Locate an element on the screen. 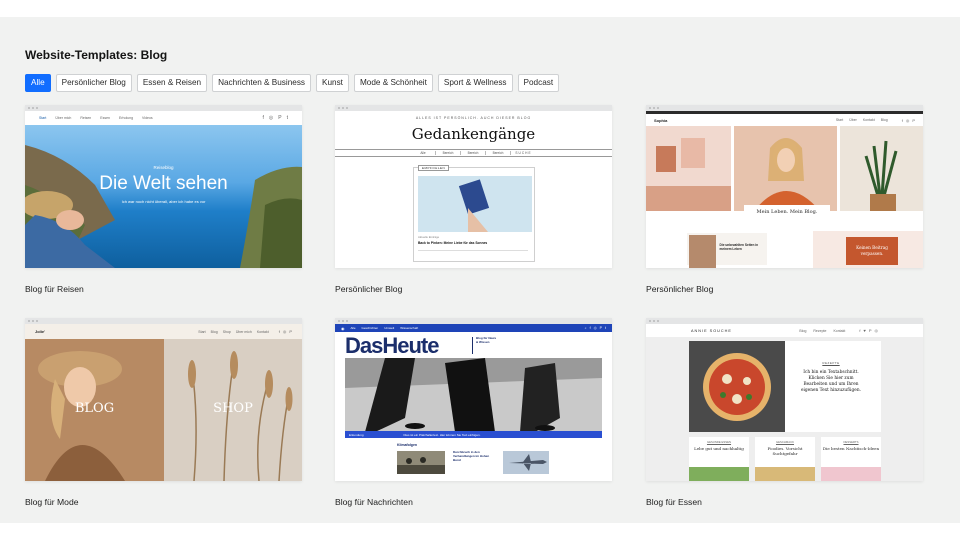  nav-item: Reisen is located at coordinates (86, 118).